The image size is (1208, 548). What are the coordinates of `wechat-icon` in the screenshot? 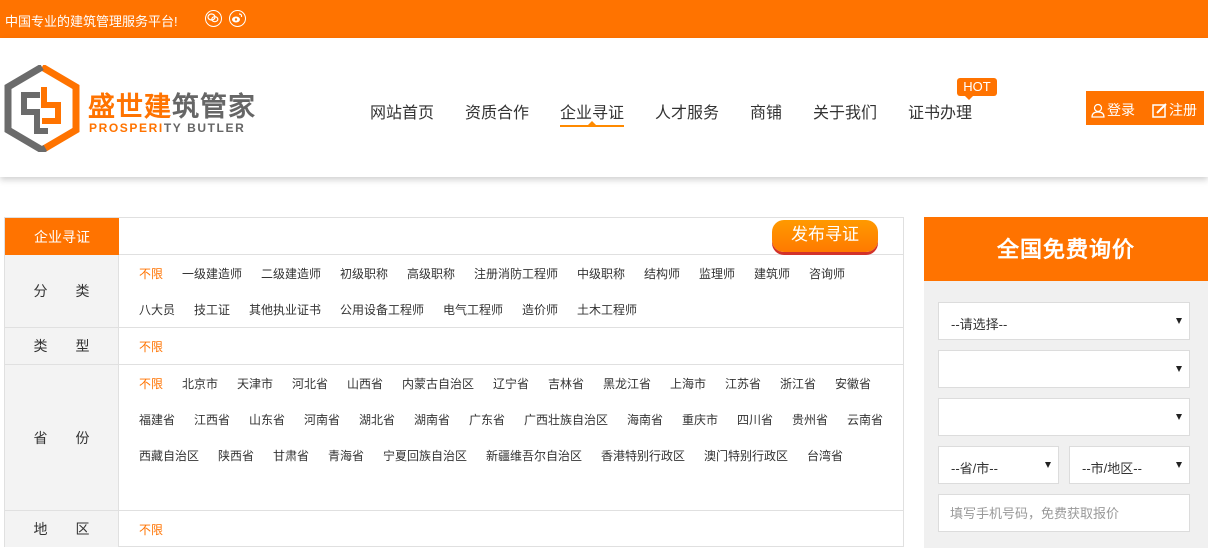 It's located at (213, 18).